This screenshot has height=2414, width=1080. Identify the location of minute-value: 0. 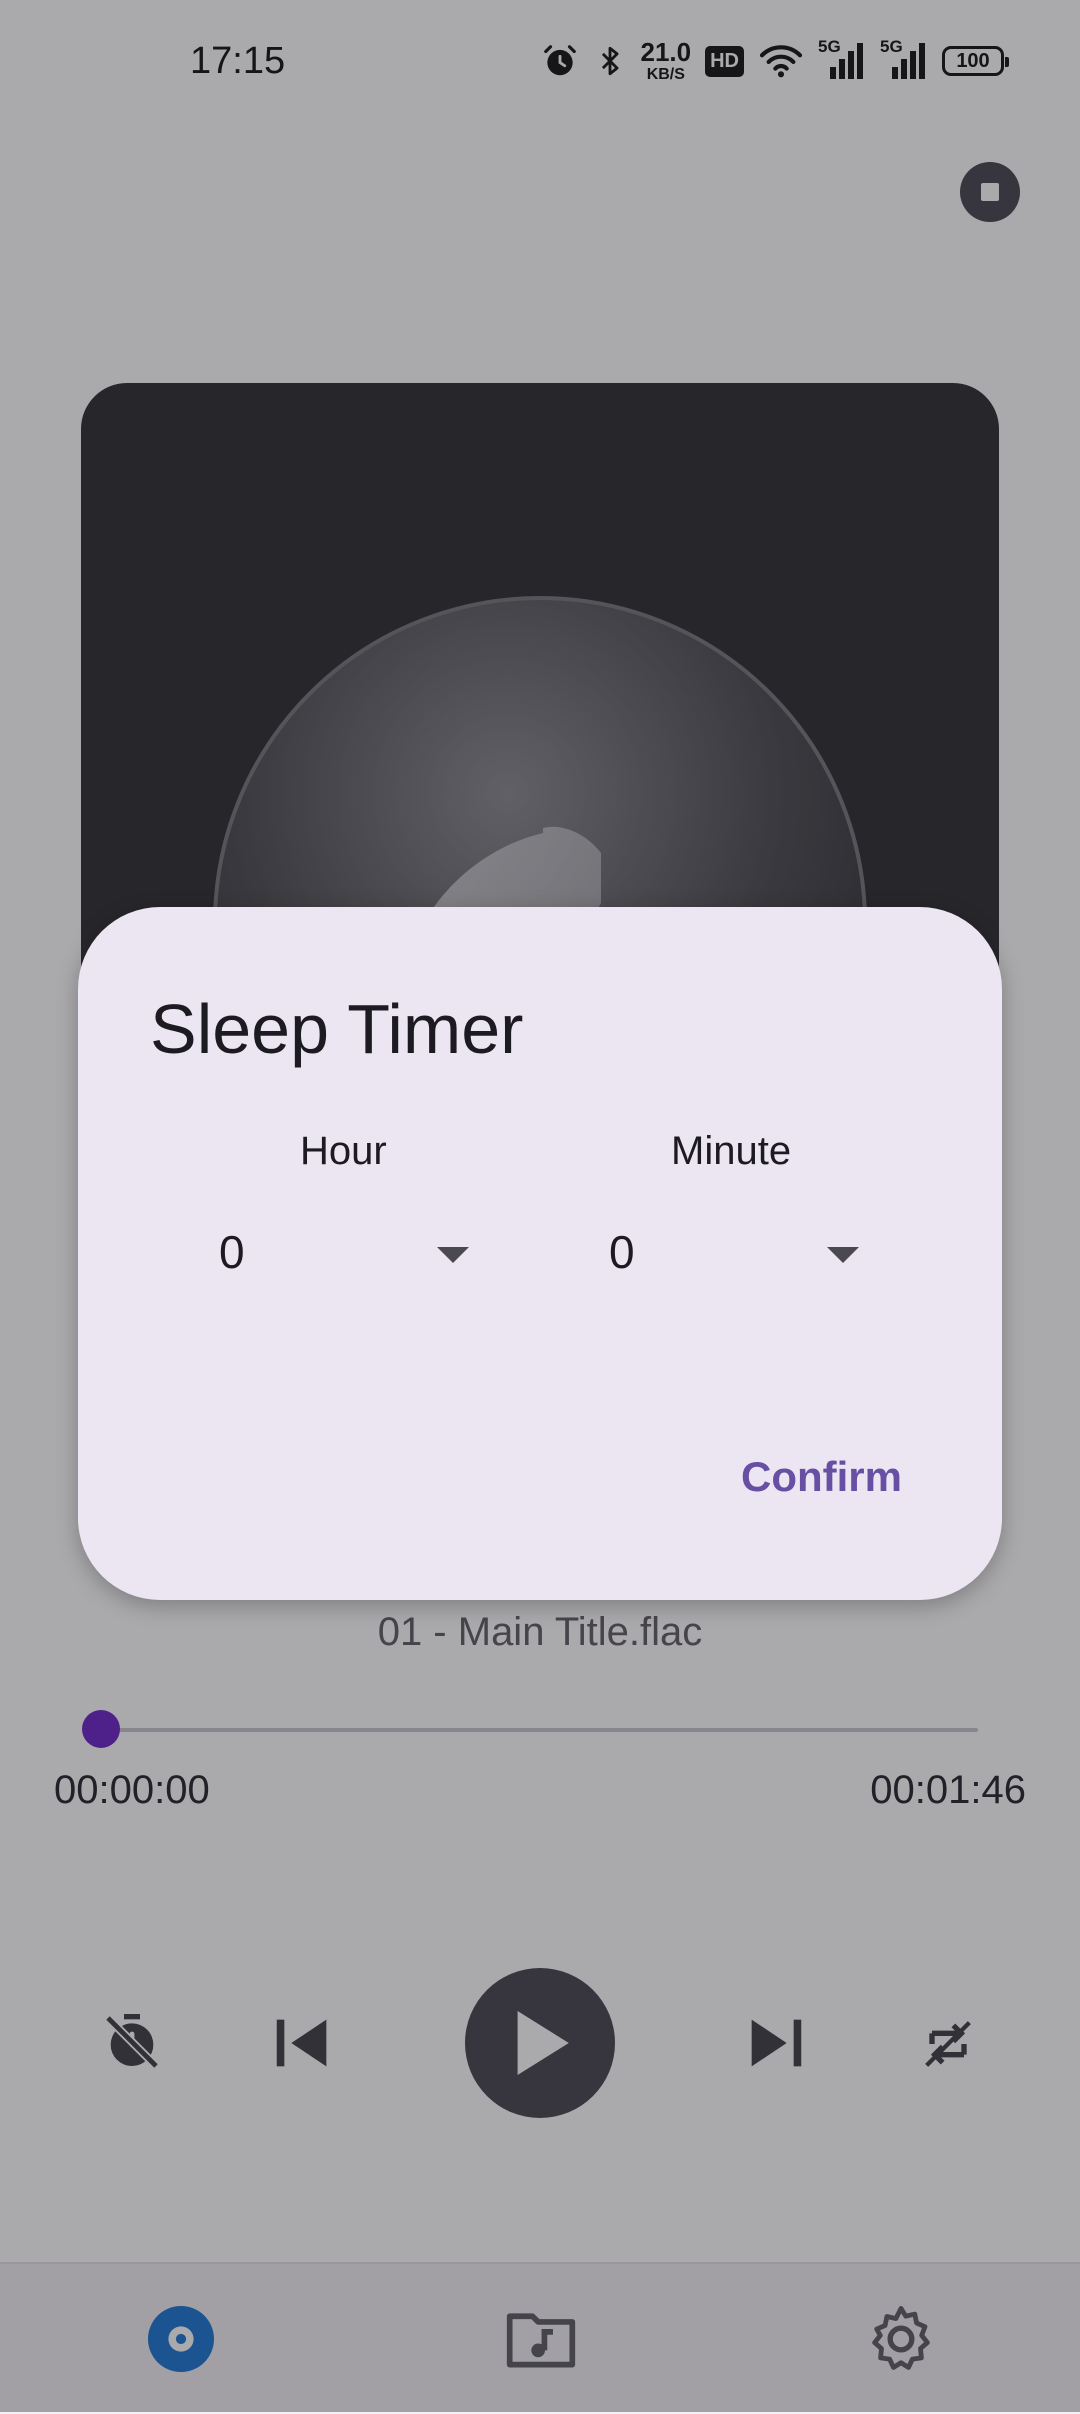
(622, 1252).